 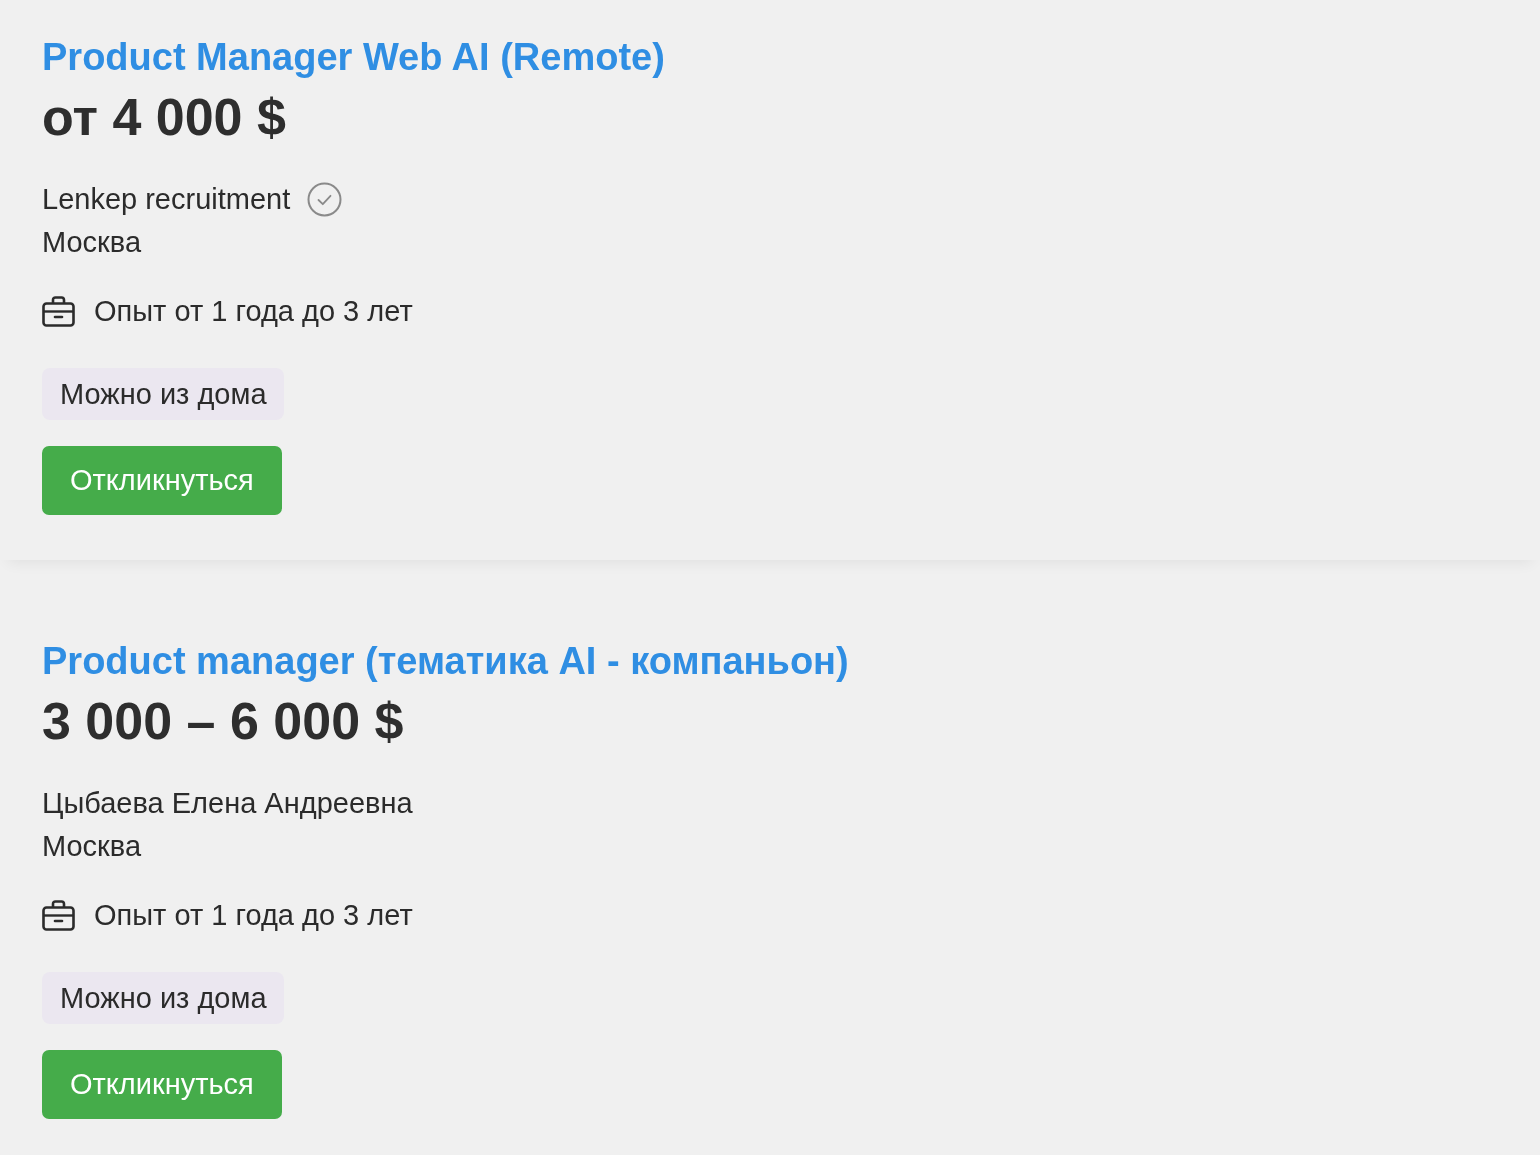 I want to click on company-name: Цыбаева Елена Андреевна, so click(x=227, y=803).